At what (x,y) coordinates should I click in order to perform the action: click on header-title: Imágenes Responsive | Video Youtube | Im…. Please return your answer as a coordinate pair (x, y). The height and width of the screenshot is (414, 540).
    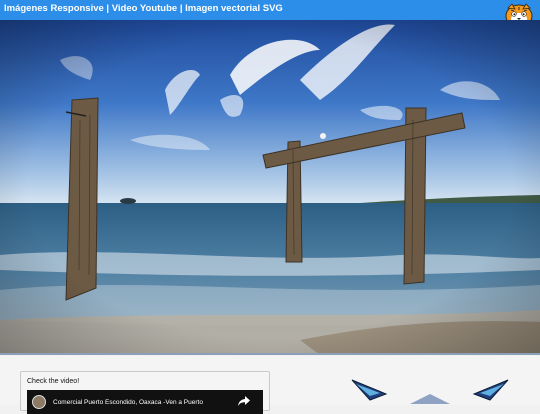
    Looking at the image, I should click on (143, 9).